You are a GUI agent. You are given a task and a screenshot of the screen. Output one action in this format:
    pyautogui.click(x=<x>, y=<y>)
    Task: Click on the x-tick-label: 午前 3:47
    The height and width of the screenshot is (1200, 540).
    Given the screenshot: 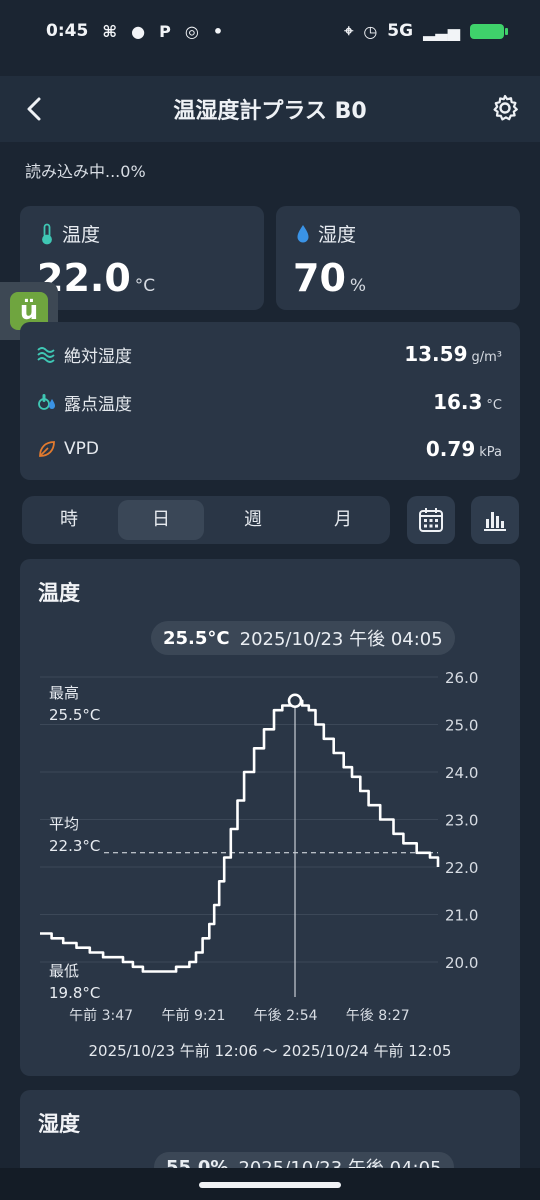 What is the action you would take?
    pyautogui.click(x=101, y=1015)
    